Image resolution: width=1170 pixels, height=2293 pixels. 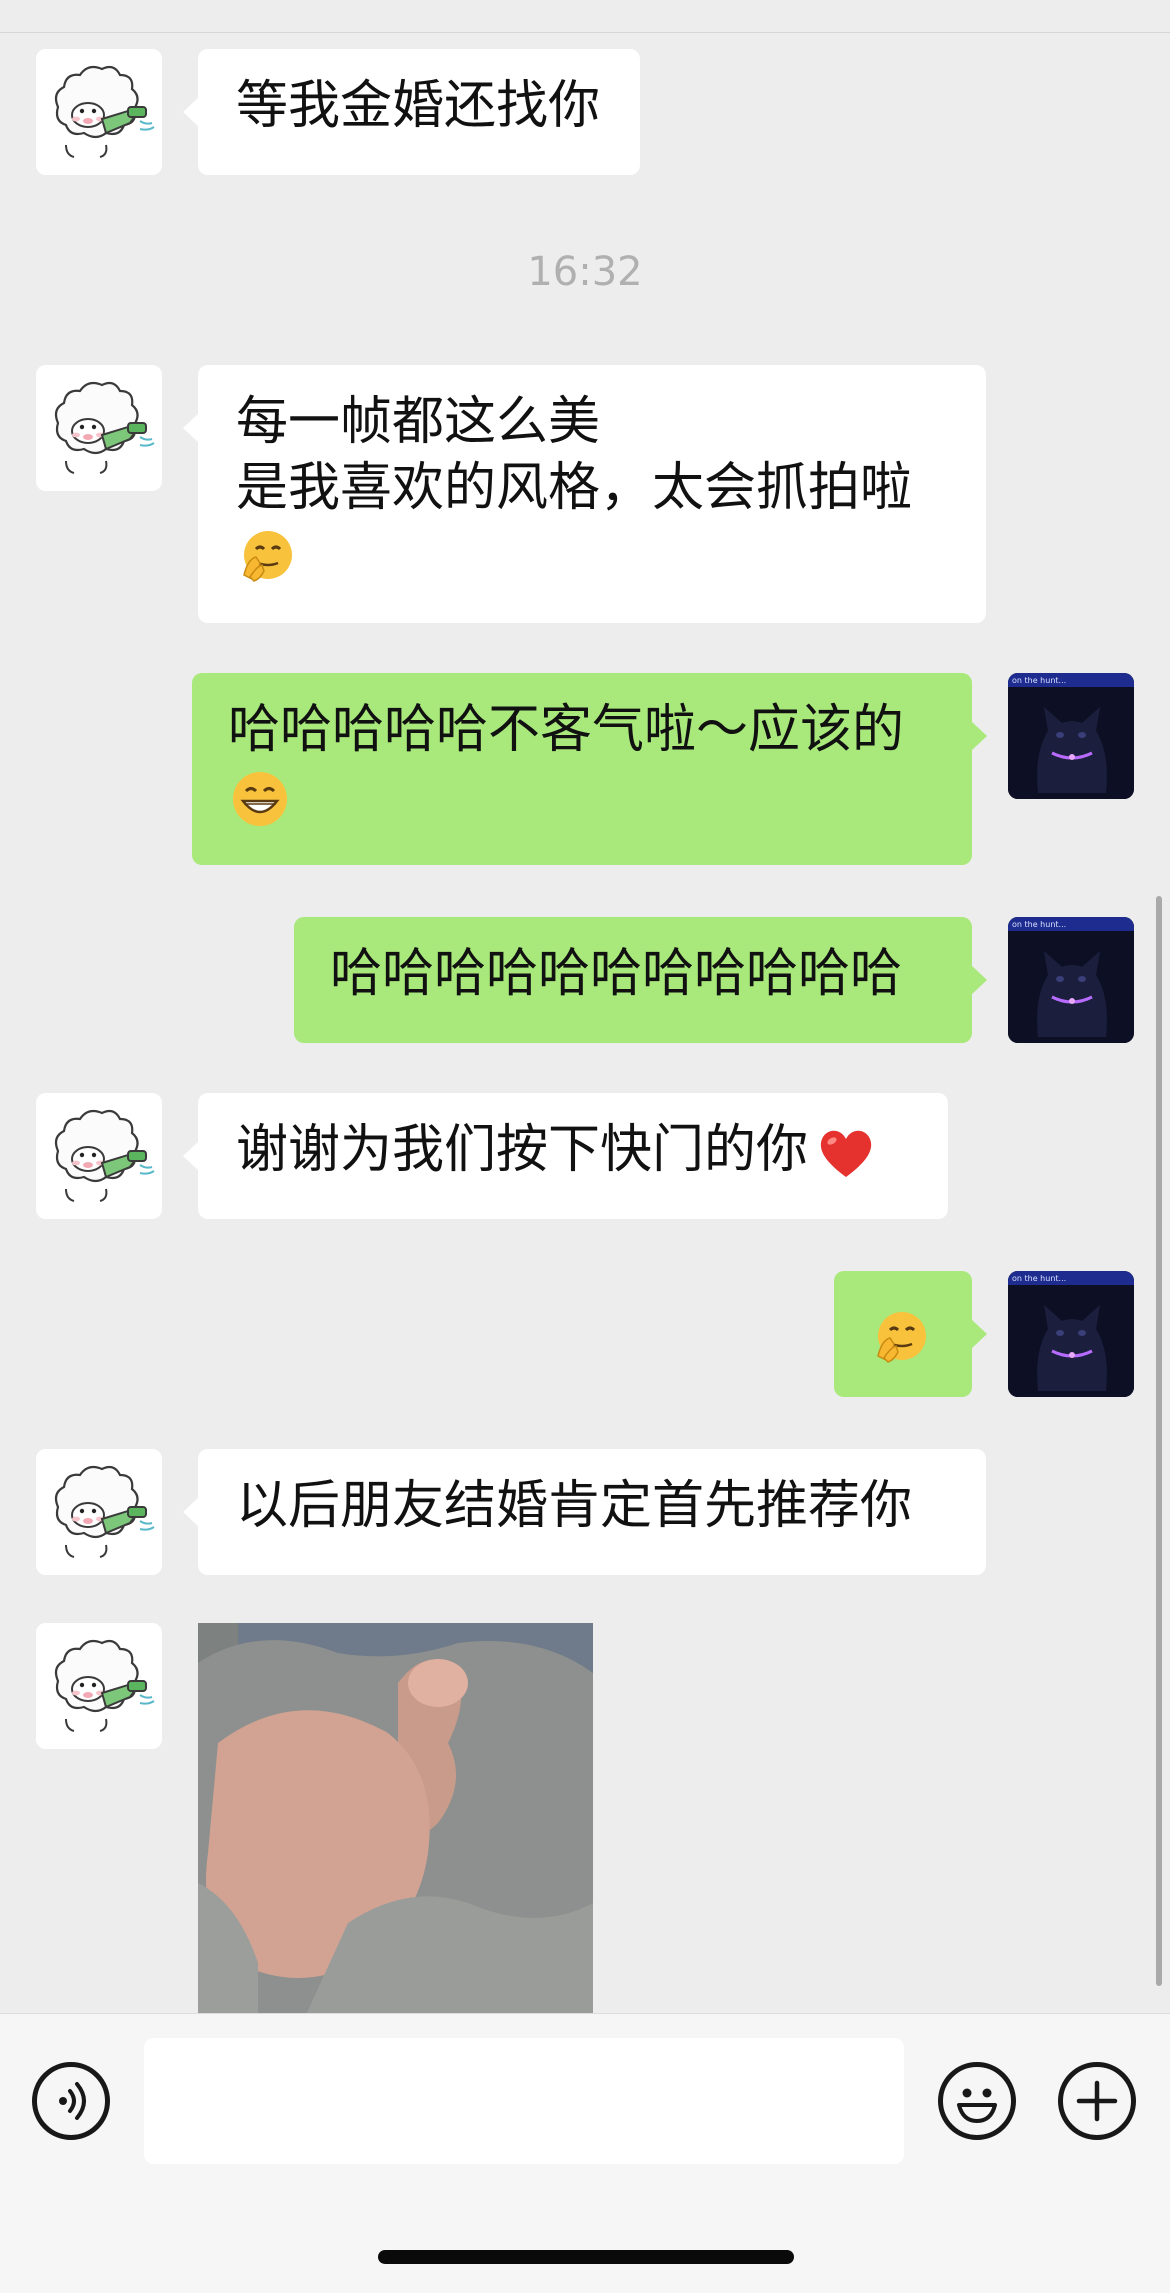 I want to click on message-text: 以后朋友结婚肯定首先推荐你, so click(x=574, y=1506).